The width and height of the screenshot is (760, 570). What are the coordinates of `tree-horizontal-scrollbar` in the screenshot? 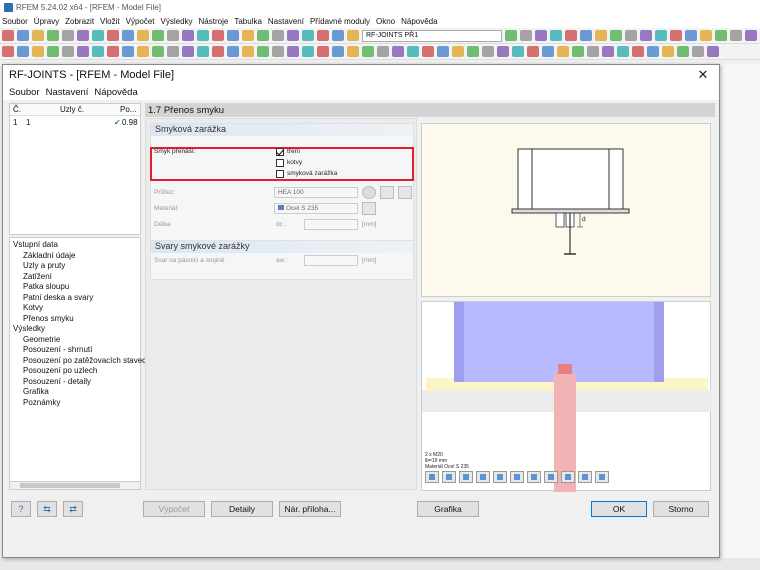 It's located at (75, 485).